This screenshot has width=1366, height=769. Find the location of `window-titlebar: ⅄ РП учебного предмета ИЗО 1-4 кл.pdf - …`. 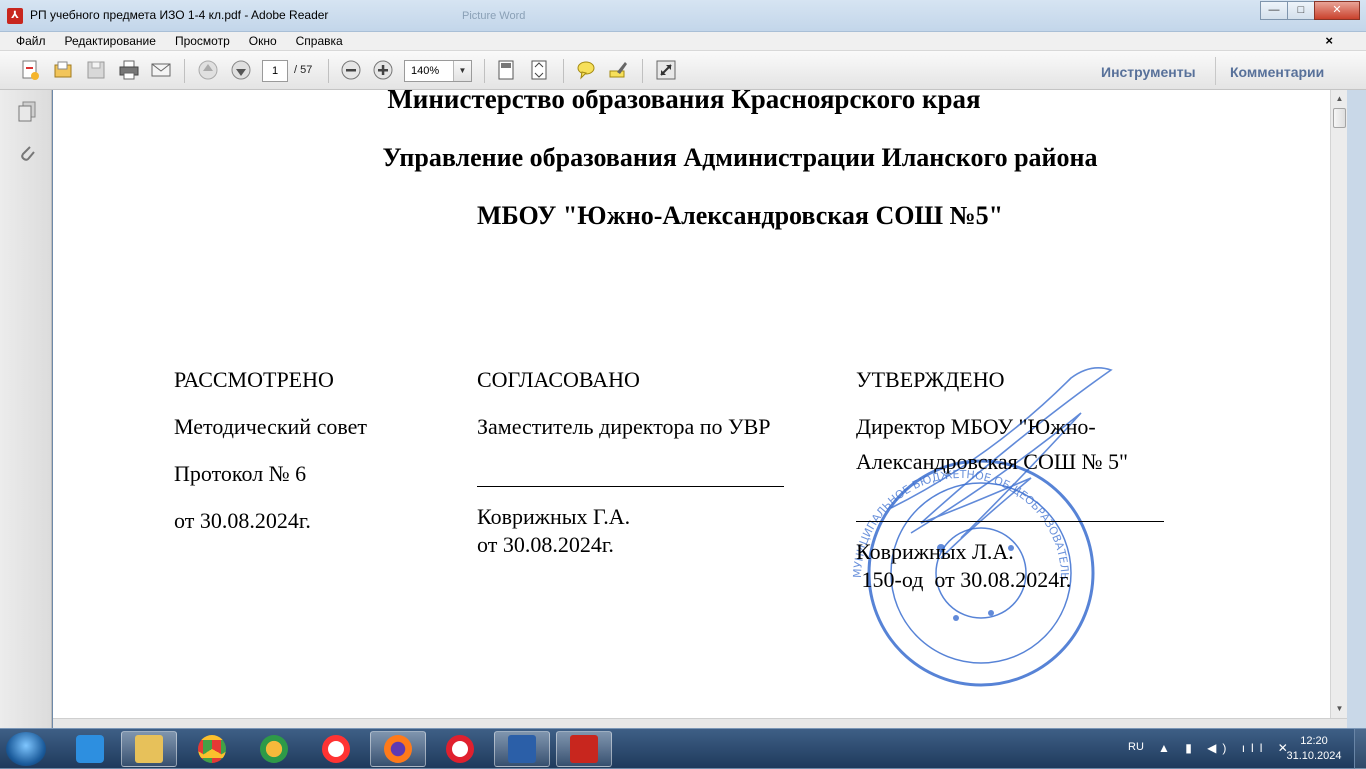

window-titlebar: ⅄ РП учебного предмета ИЗО 1-4 кл.pdf - … is located at coordinates (683, 16).